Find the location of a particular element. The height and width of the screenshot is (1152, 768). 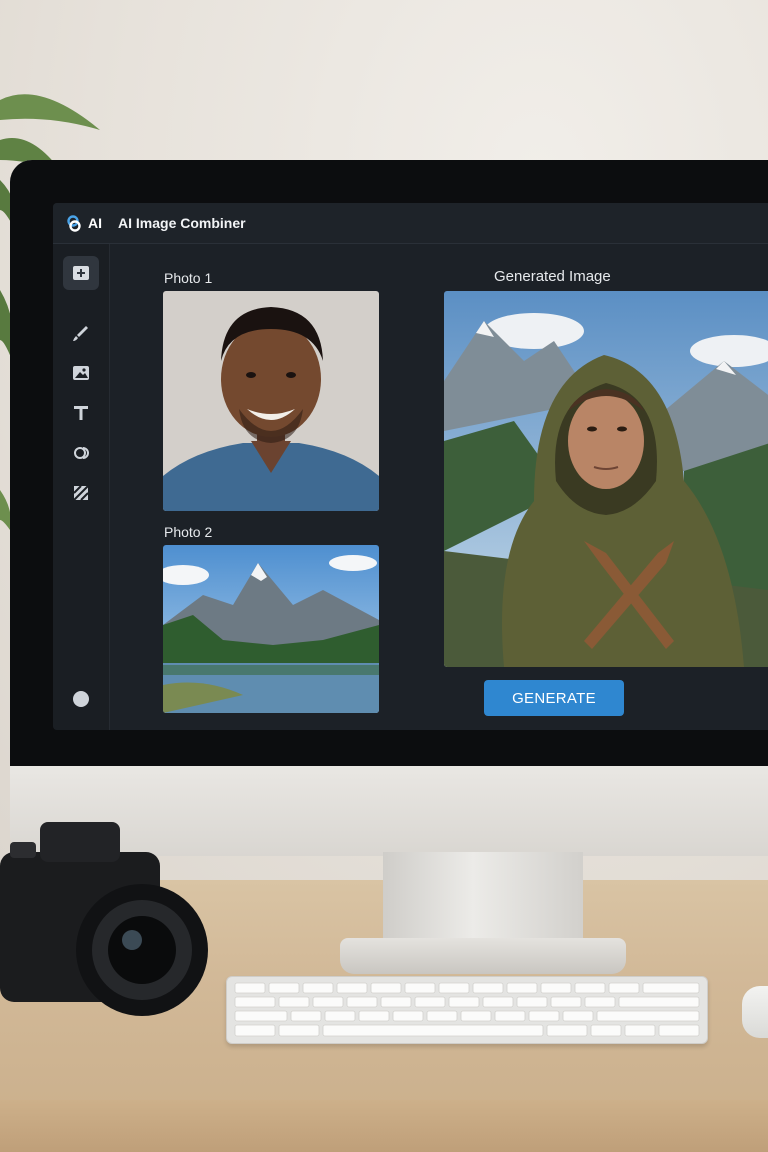

photo2-label: Photo 2 is located at coordinates (188, 532).